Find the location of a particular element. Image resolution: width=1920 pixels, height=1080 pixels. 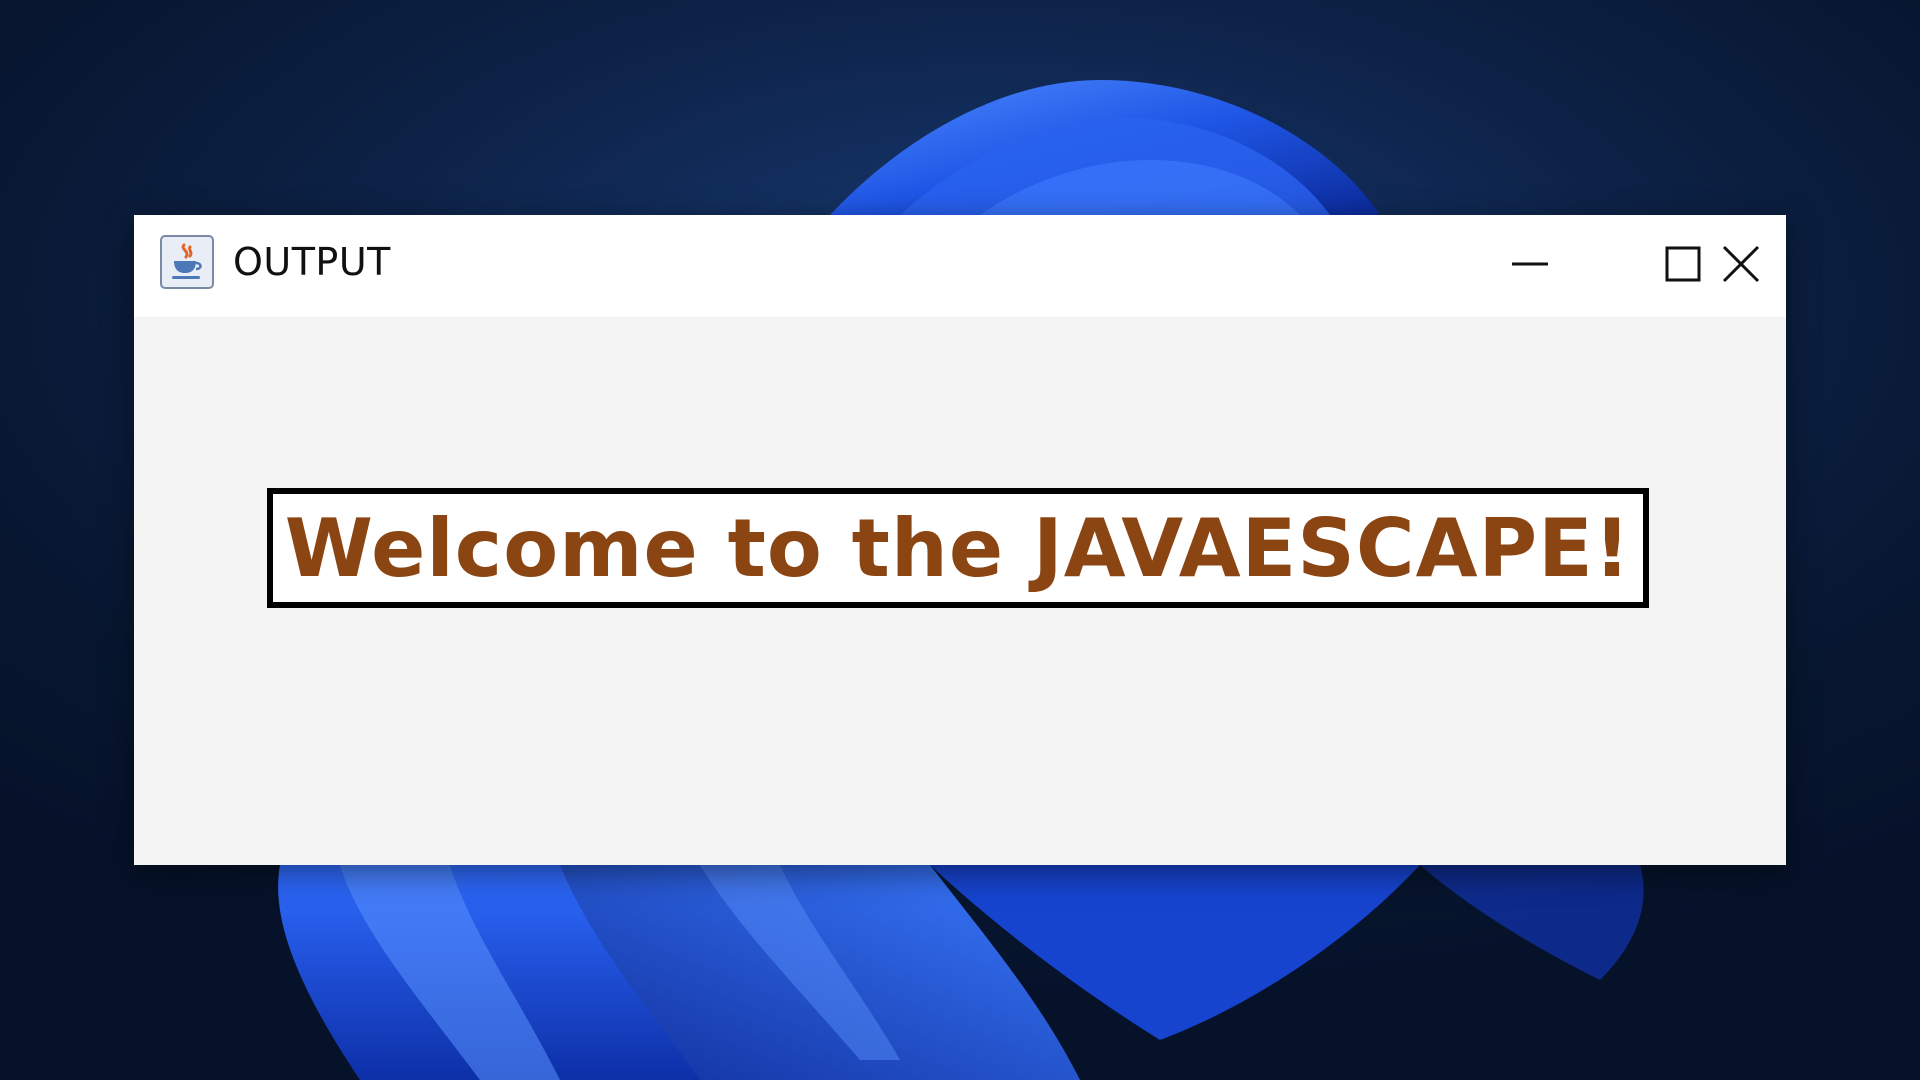

window-title: OUTPUT is located at coordinates (312, 262).